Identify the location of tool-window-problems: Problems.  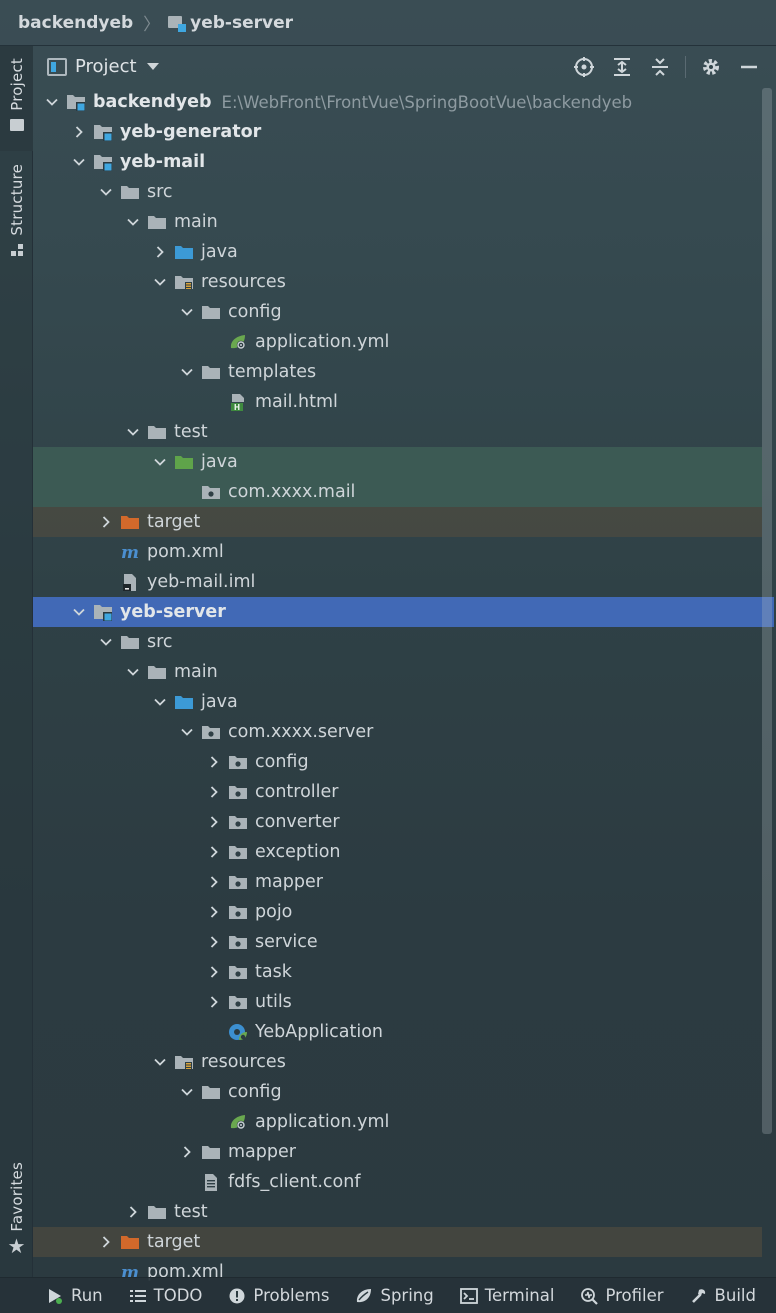
(278, 1295).